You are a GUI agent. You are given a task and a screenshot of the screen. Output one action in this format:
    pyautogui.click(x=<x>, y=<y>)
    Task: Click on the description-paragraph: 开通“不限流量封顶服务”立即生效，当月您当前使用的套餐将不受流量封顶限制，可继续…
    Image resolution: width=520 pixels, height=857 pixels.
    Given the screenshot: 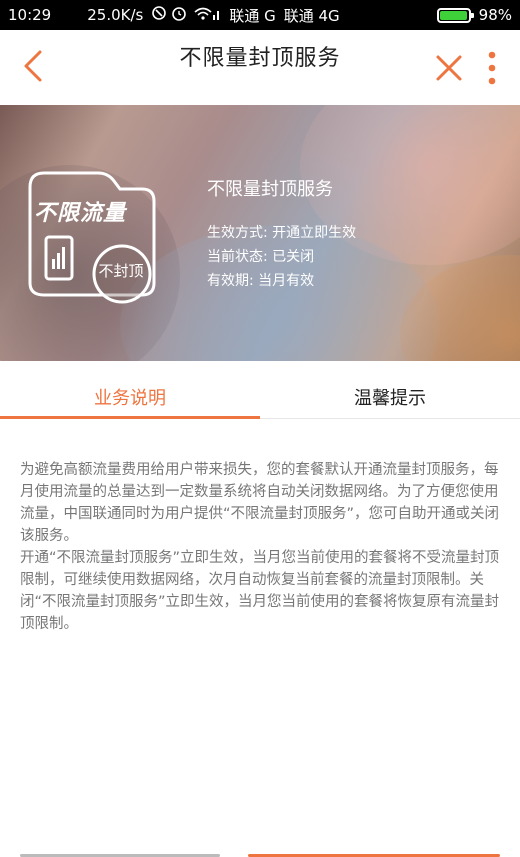 What is the action you would take?
    pyautogui.click(x=260, y=591)
    